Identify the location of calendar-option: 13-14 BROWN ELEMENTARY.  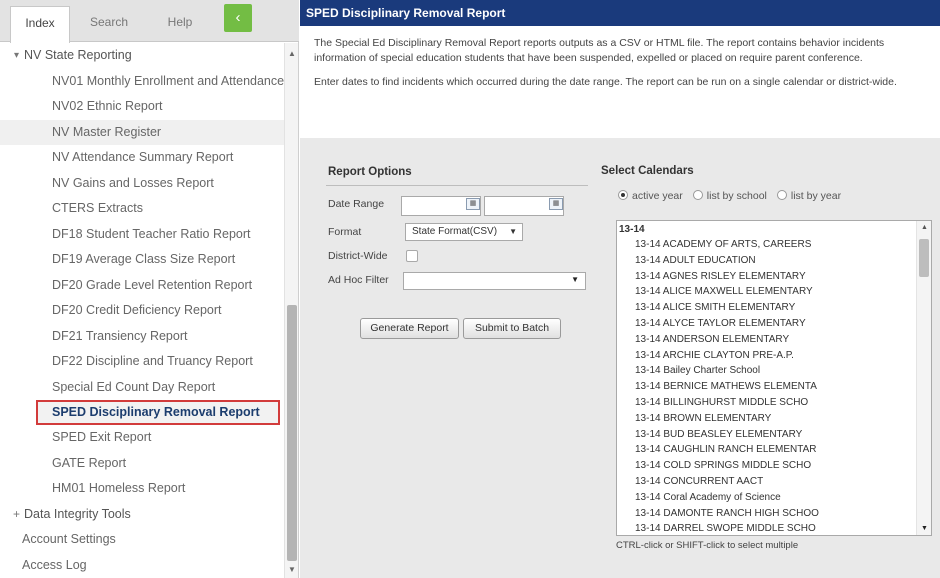
(767, 419).